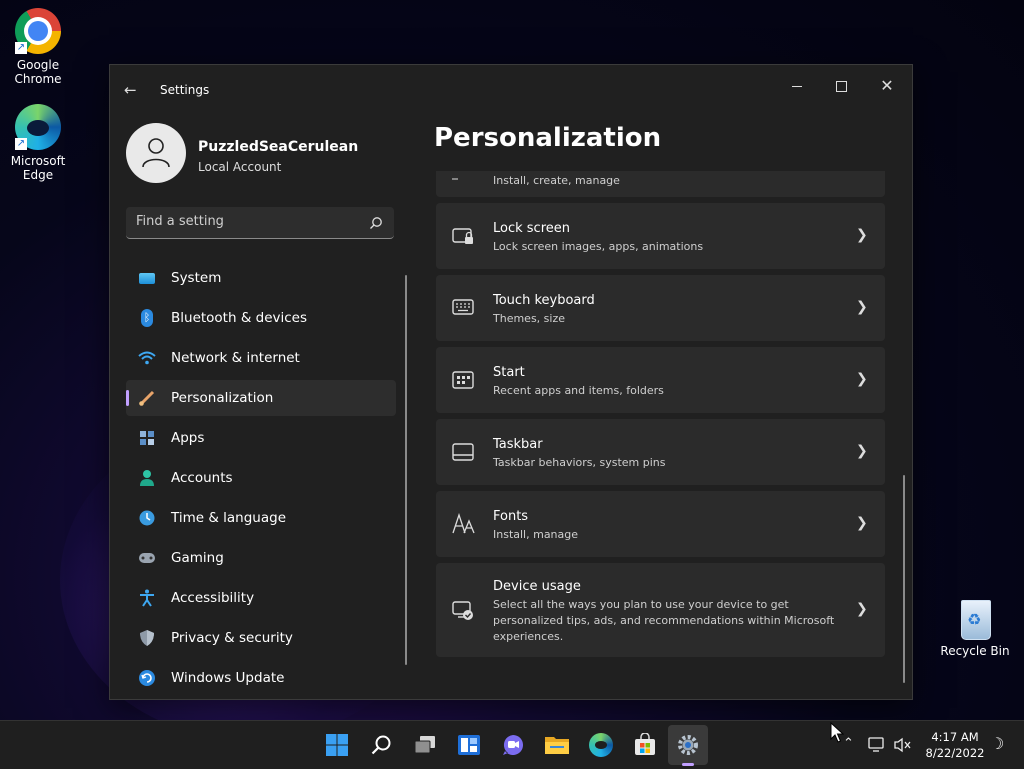  What do you see at coordinates (278, 147) in the screenshot?
I see `user-name: PuzzledSeaCerulean` at bounding box center [278, 147].